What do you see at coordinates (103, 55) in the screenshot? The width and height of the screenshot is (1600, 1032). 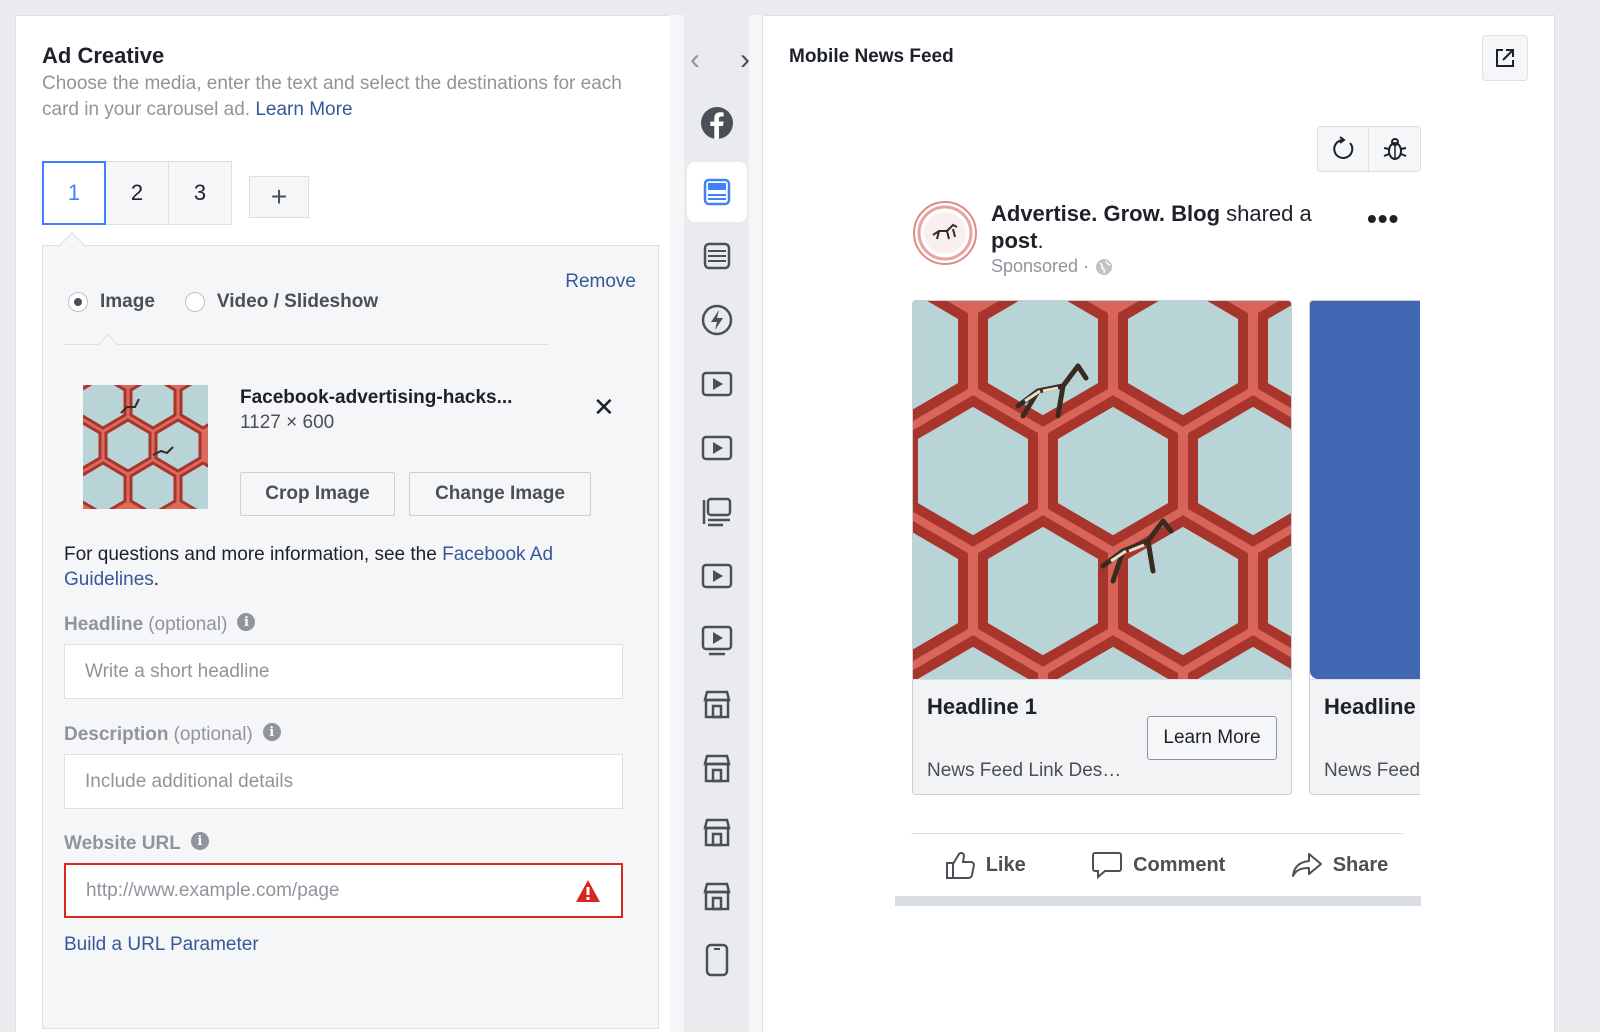 I see `panel-title: Ad Creative` at bounding box center [103, 55].